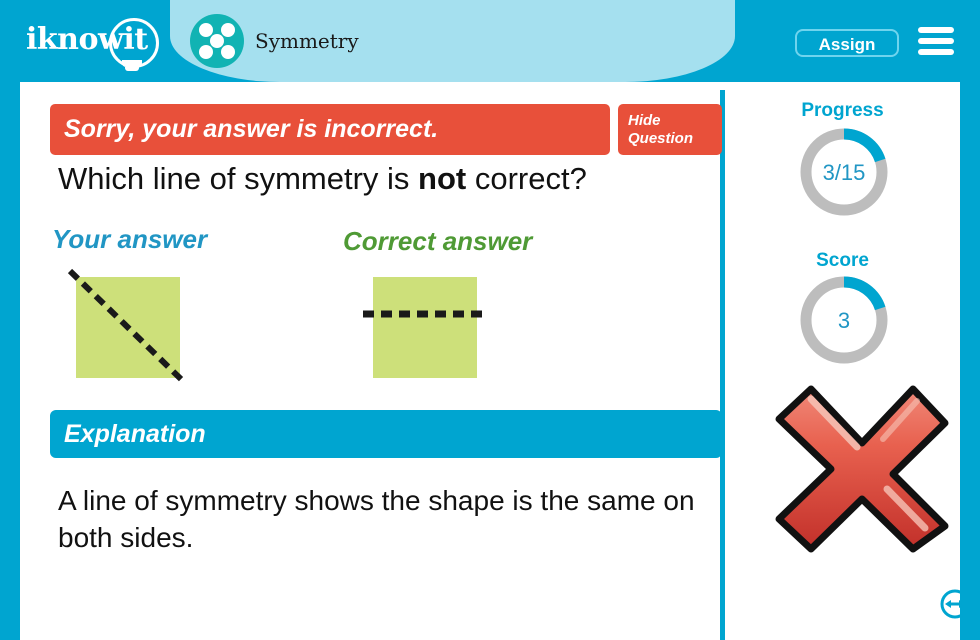  What do you see at coordinates (438, 241) in the screenshot?
I see `correct-answer-label: Correct answer` at bounding box center [438, 241].